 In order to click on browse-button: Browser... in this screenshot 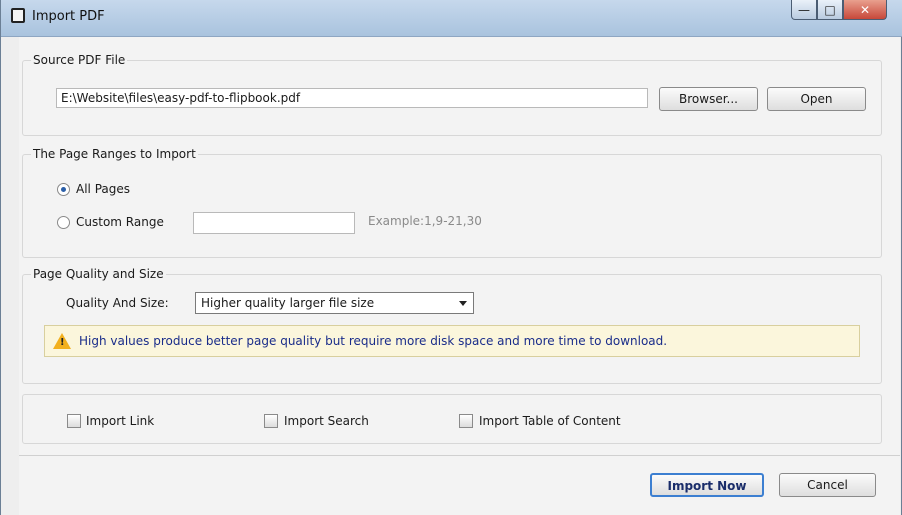, I will do `click(708, 99)`.